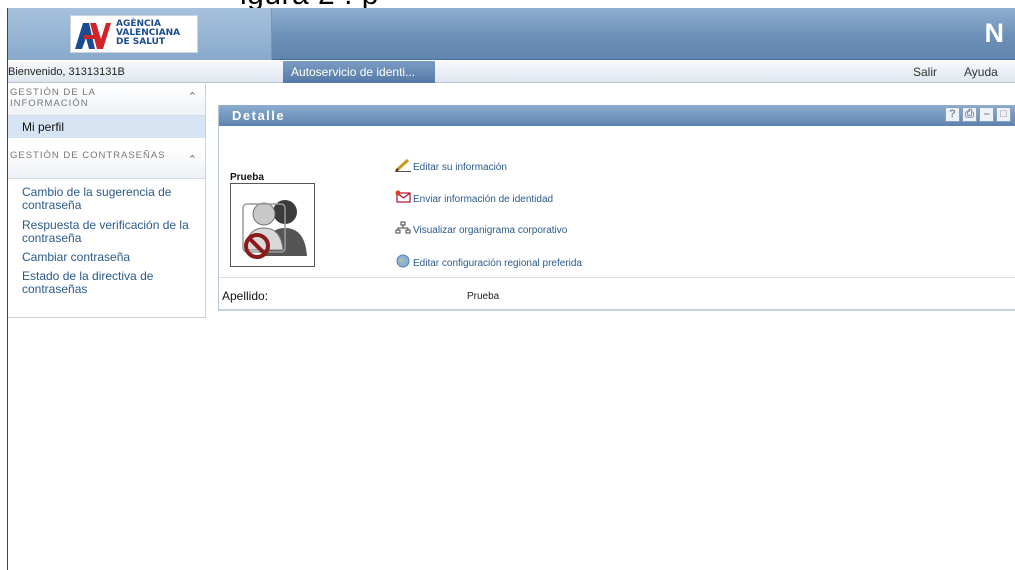 This screenshot has height=570, width=1015. Describe the element at coordinates (488, 261) in the screenshot. I see `regional-settings-link: Editar configuración regional preferida` at that location.